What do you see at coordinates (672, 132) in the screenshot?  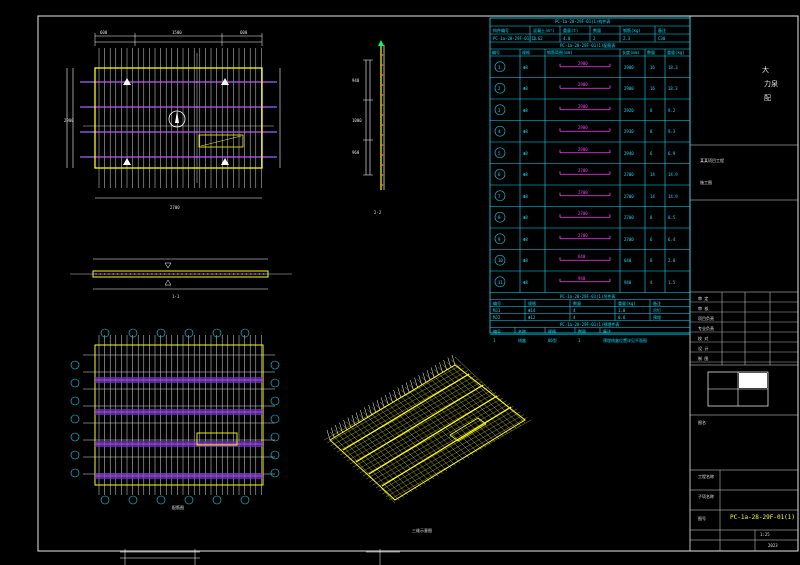 I see `rebar-weight: 9.3` at bounding box center [672, 132].